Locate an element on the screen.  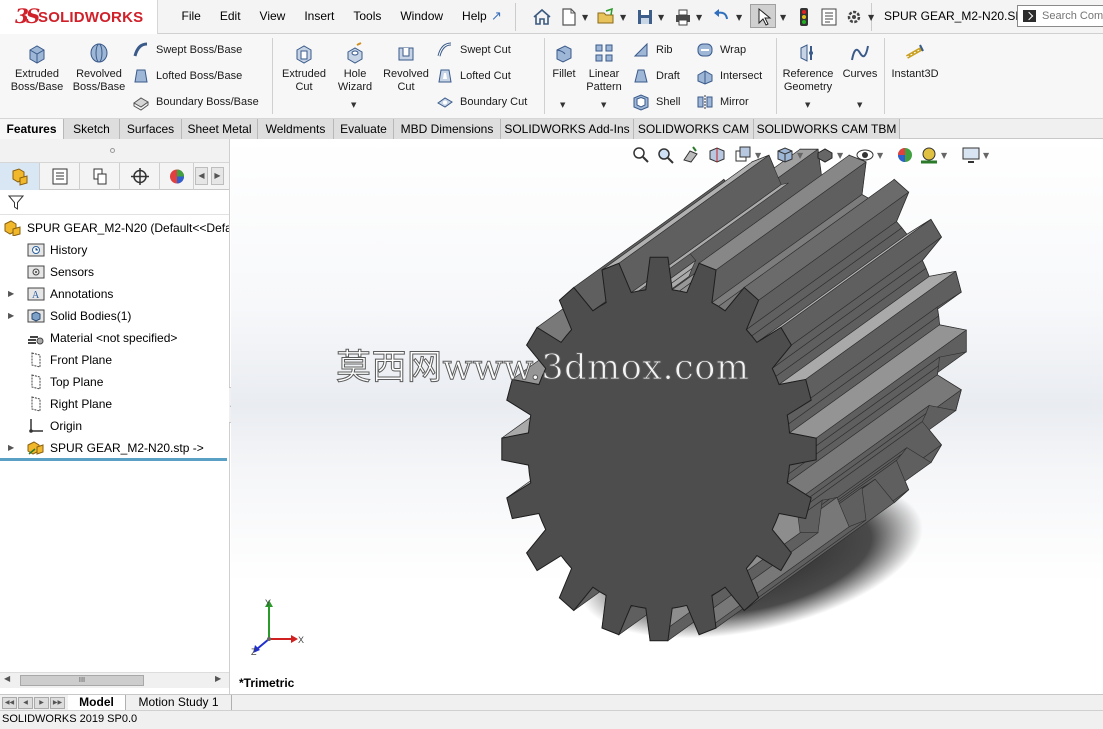
search-commands-box is located at coordinates (1060, 16).